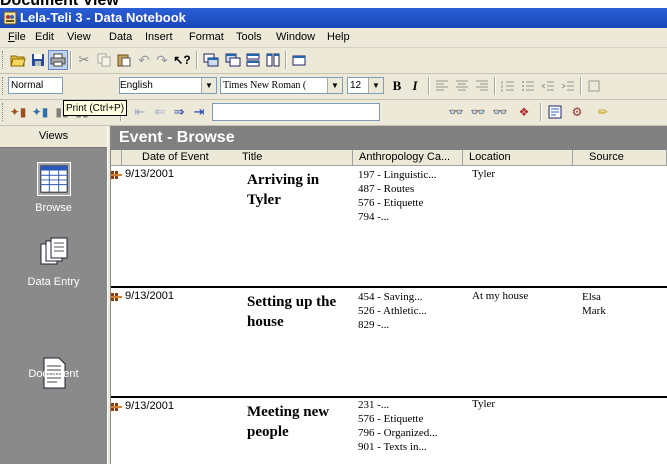 The height and width of the screenshot is (468, 667). What do you see at coordinates (179, 112) in the screenshot?
I see `next-record-icon: ⇒` at bounding box center [179, 112].